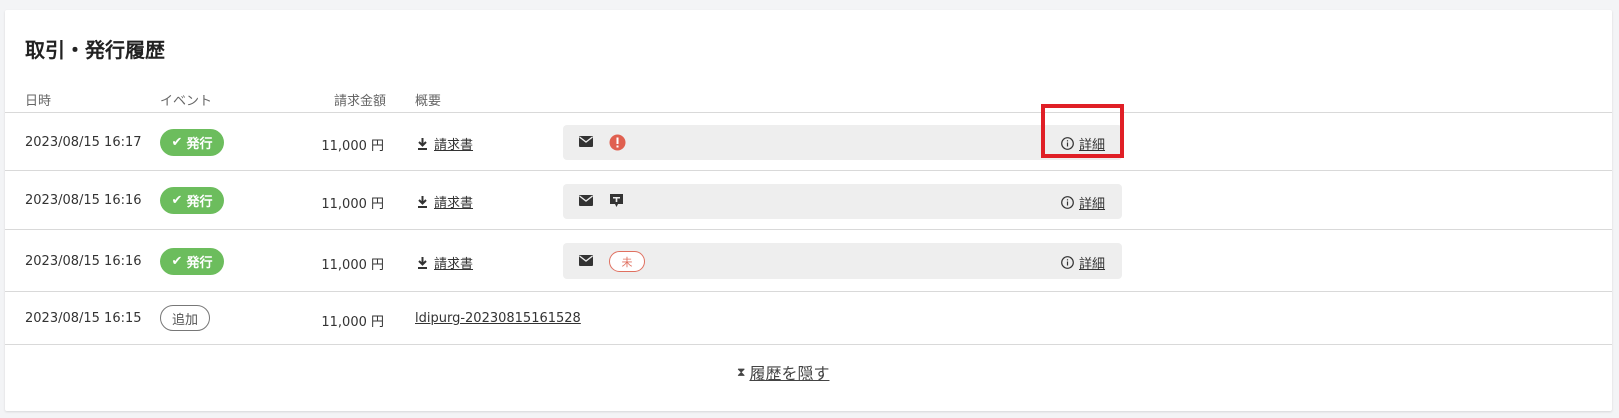 This screenshot has width=1619, height=418. What do you see at coordinates (83, 142) in the screenshot?
I see `row-date: 2023/08/15 16:17` at bounding box center [83, 142].